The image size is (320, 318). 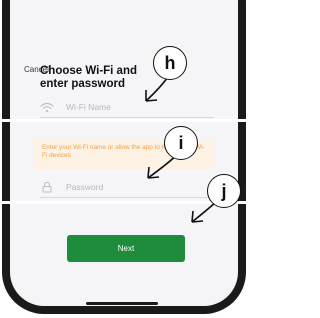 What do you see at coordinates (181, 143) in the screenshot?
I see `callout-i-badge: i` at bounding box center [181, 143].